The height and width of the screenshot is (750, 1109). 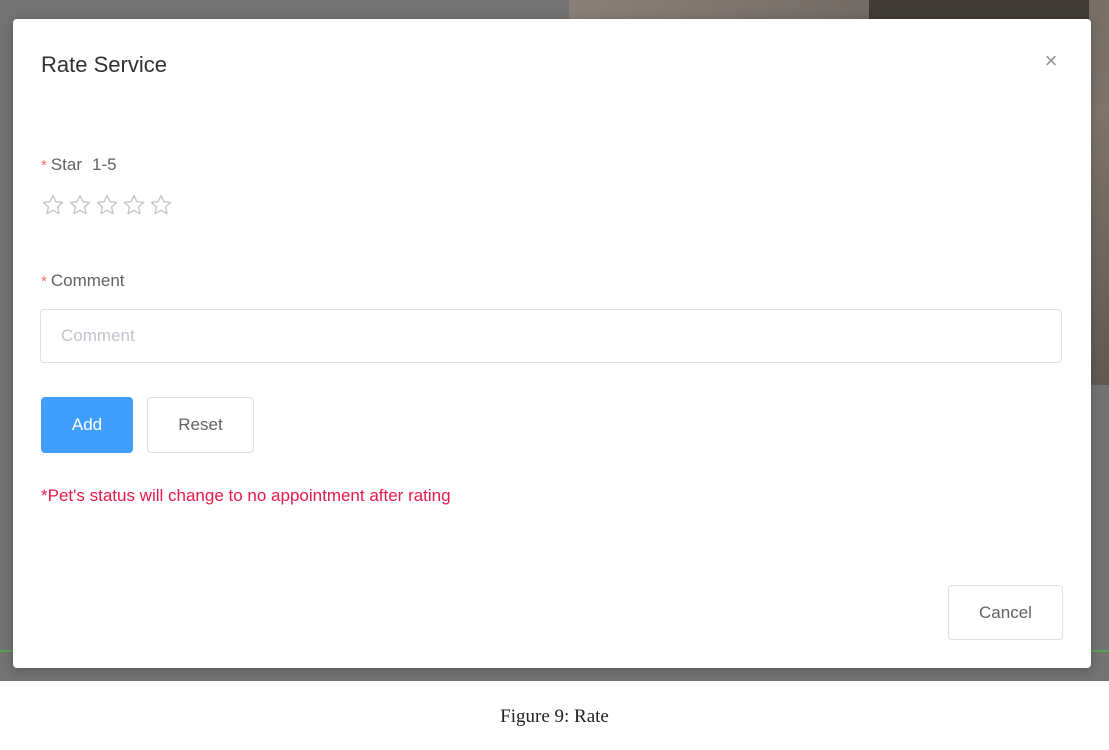 I want to click on close-icon: ×, so click(x=1051, y=61).